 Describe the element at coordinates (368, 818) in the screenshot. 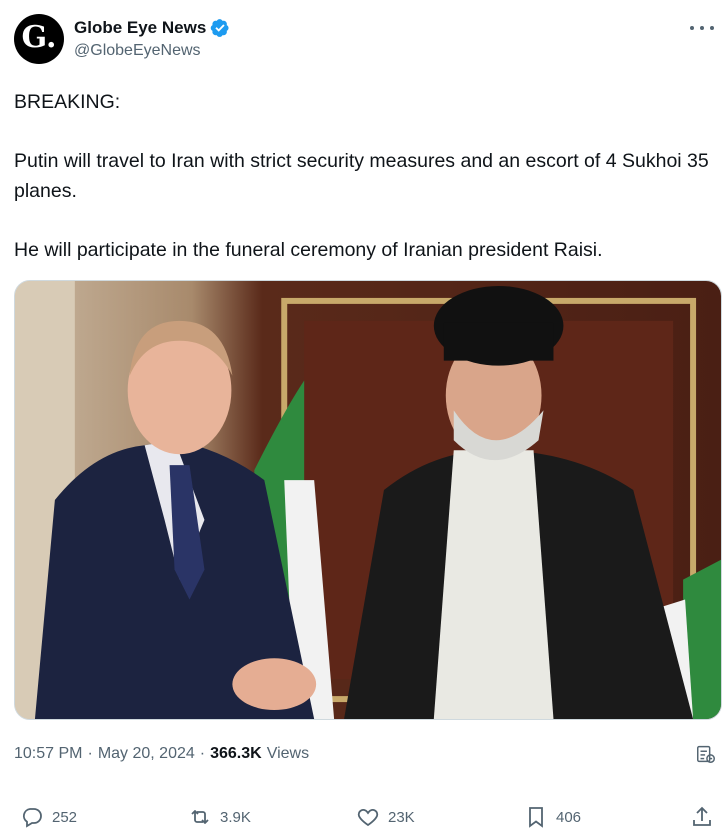

I see `heart-icon` at that location.